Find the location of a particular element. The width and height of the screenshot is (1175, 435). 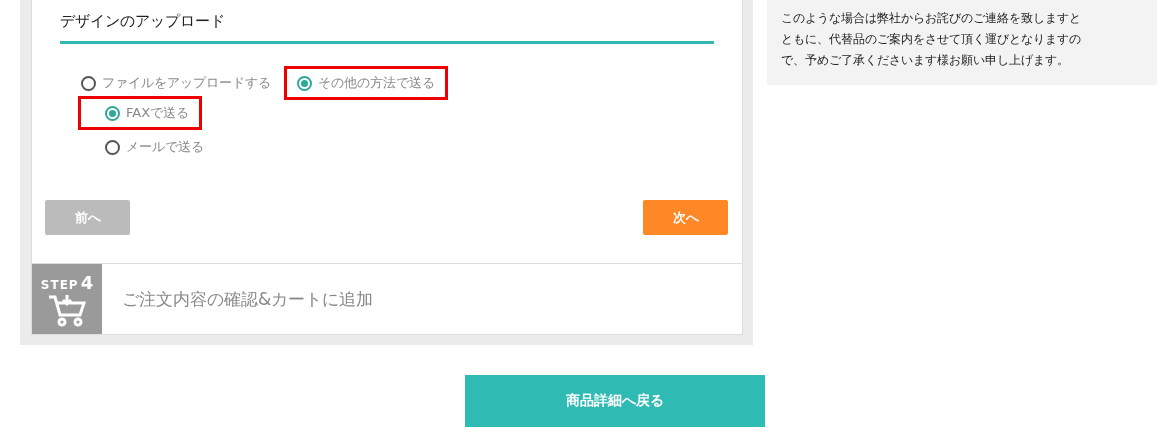

radio-label: その他の方法で送る is located at coordinates (376, 83).